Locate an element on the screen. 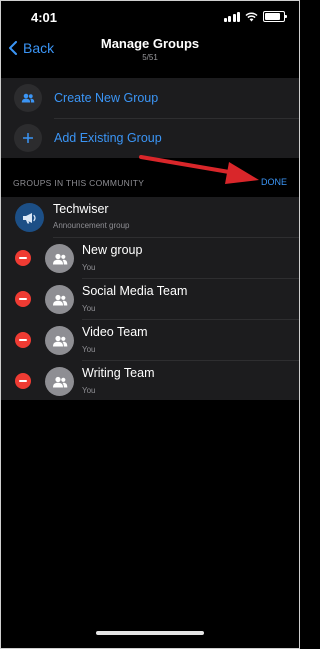 This screenshot has height=649, width=320. battery-icon is located at coordinates (275, 16).